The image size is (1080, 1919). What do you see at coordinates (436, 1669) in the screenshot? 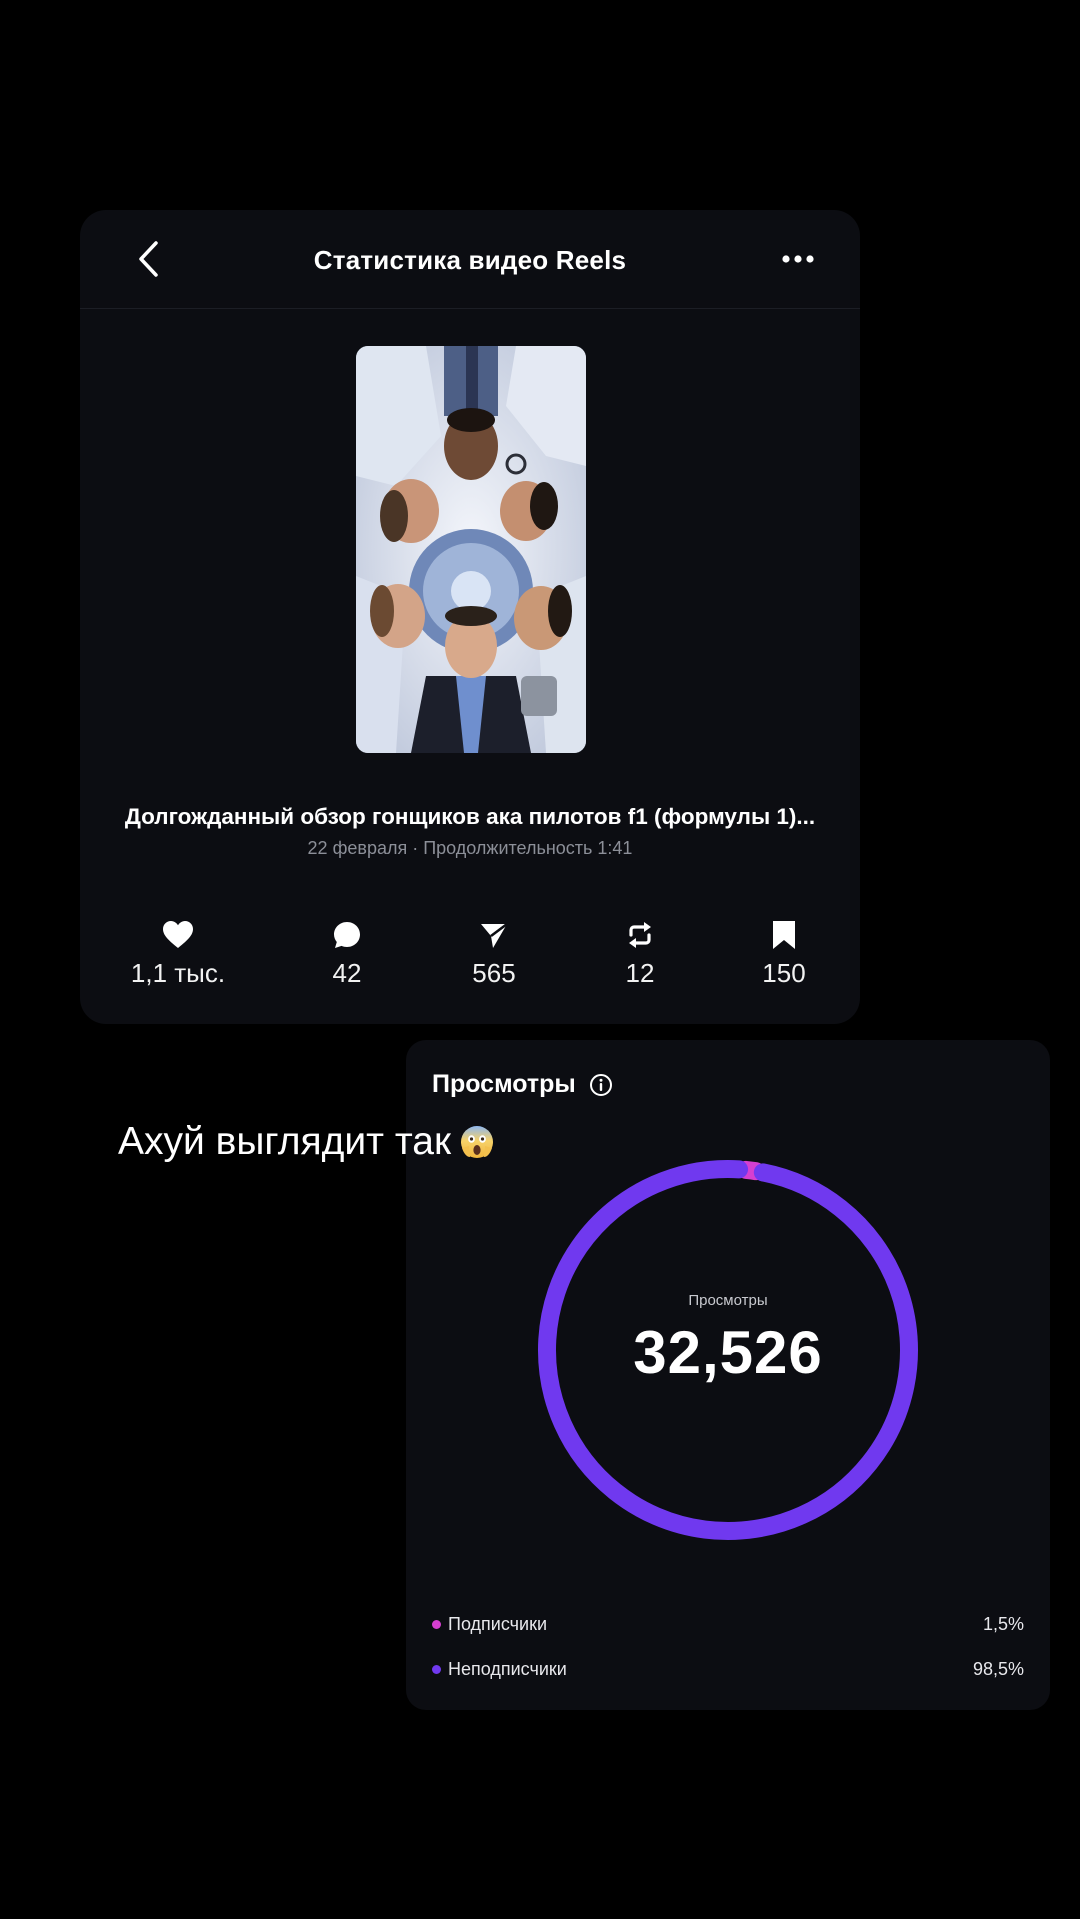
I see `non-followers-dot` at bounding box center [436, 1669].